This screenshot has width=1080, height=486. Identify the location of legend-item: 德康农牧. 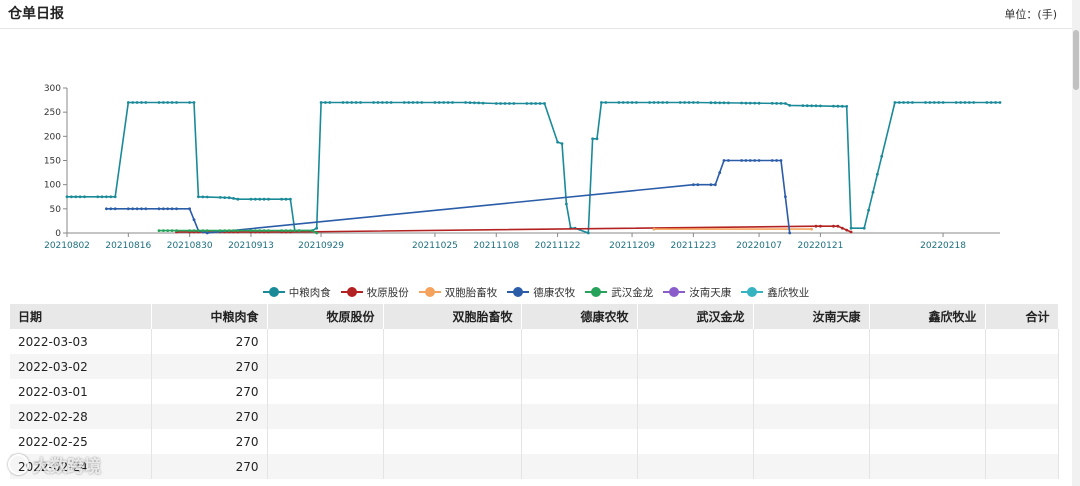
(541, 292).